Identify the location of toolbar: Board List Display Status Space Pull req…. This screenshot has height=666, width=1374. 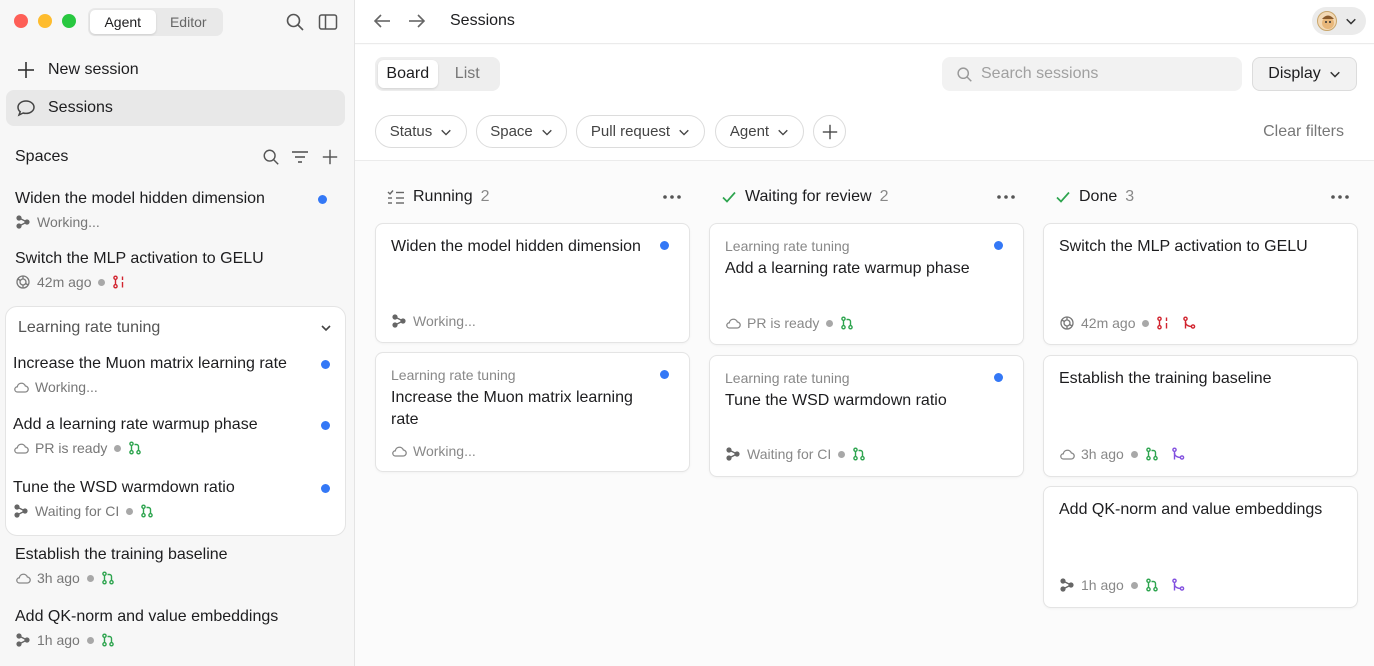
(864, 103).